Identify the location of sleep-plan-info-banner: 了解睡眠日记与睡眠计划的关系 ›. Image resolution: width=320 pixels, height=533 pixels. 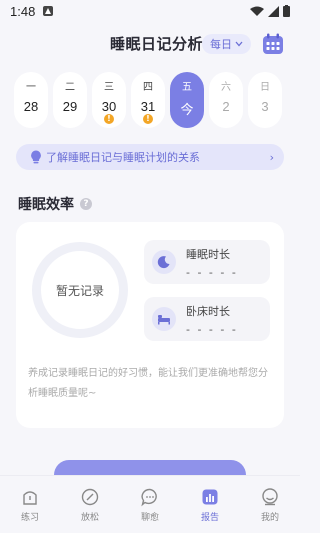
(150, 157).